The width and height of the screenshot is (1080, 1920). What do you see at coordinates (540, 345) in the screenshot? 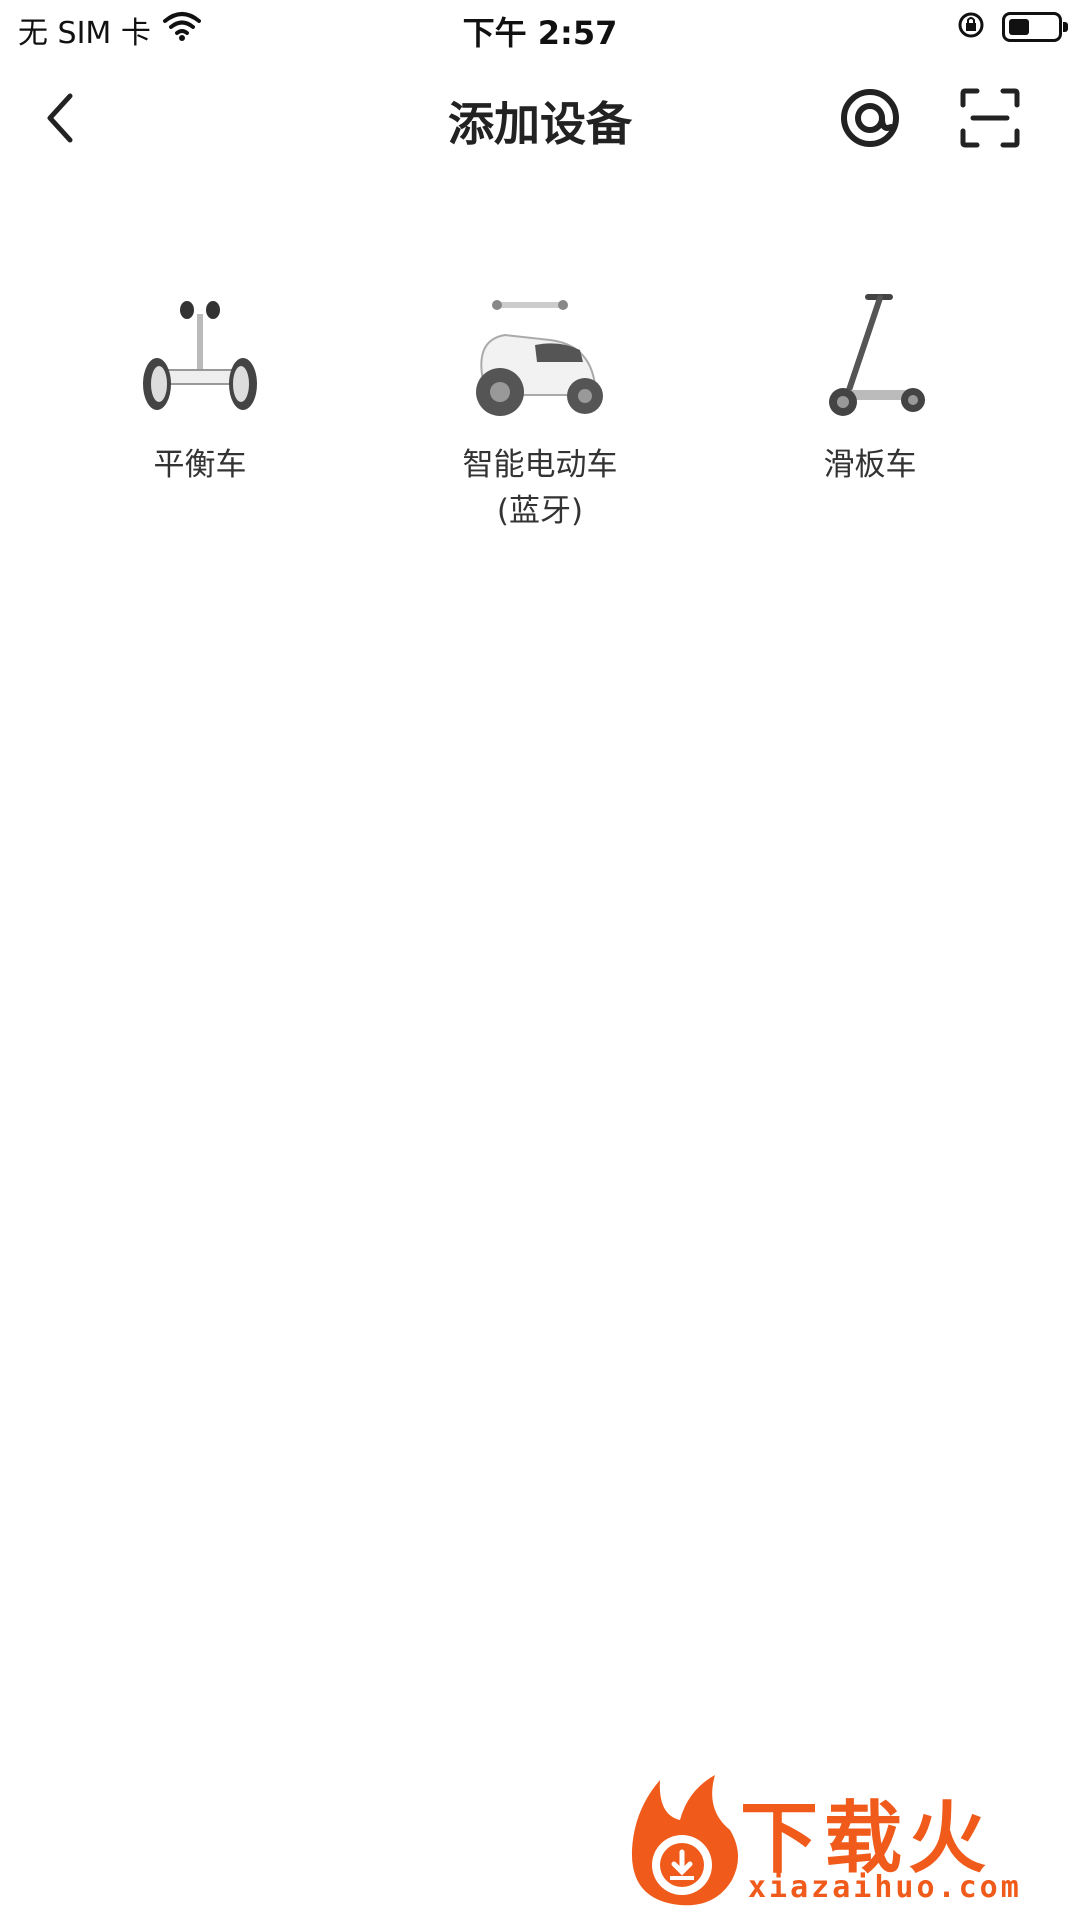
I see `electric-scooter-icon` at bounding box center [540, 345].